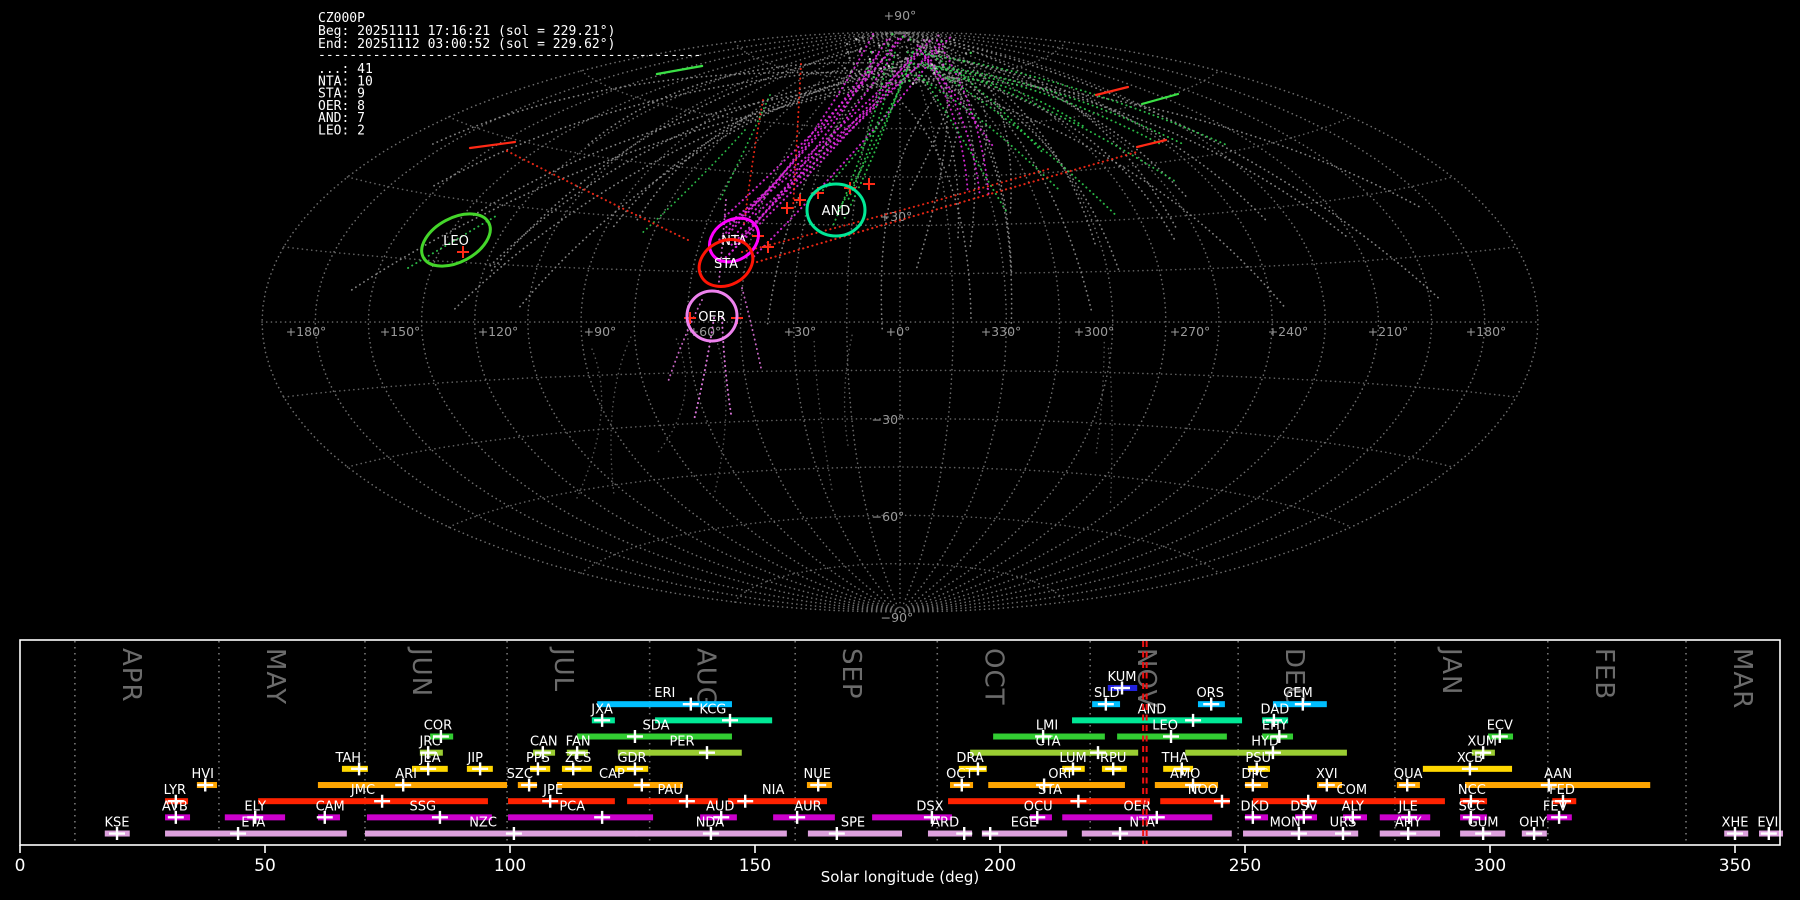 This screenshot has width=1800, height=900. I want to click on shower-DKD: DKD, so click(1255, 811).